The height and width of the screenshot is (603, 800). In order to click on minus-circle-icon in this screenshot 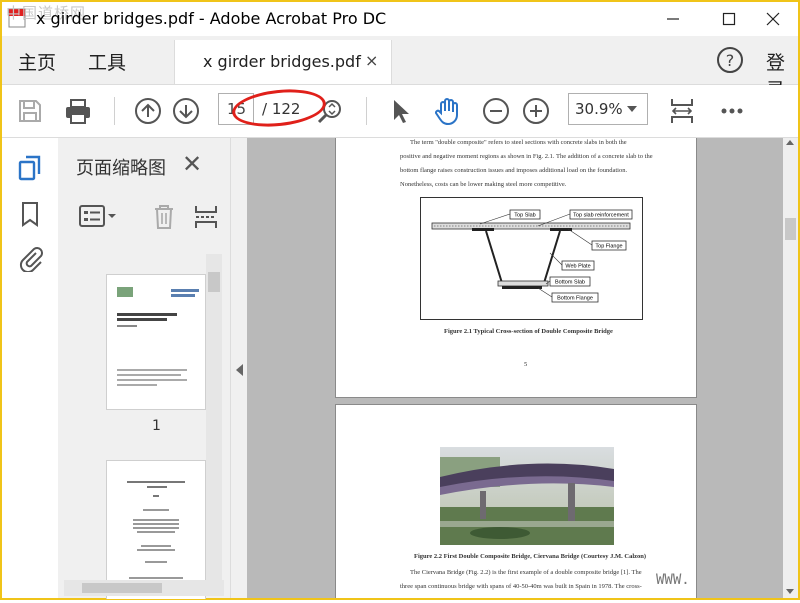, I will do `click(496, 111)`.